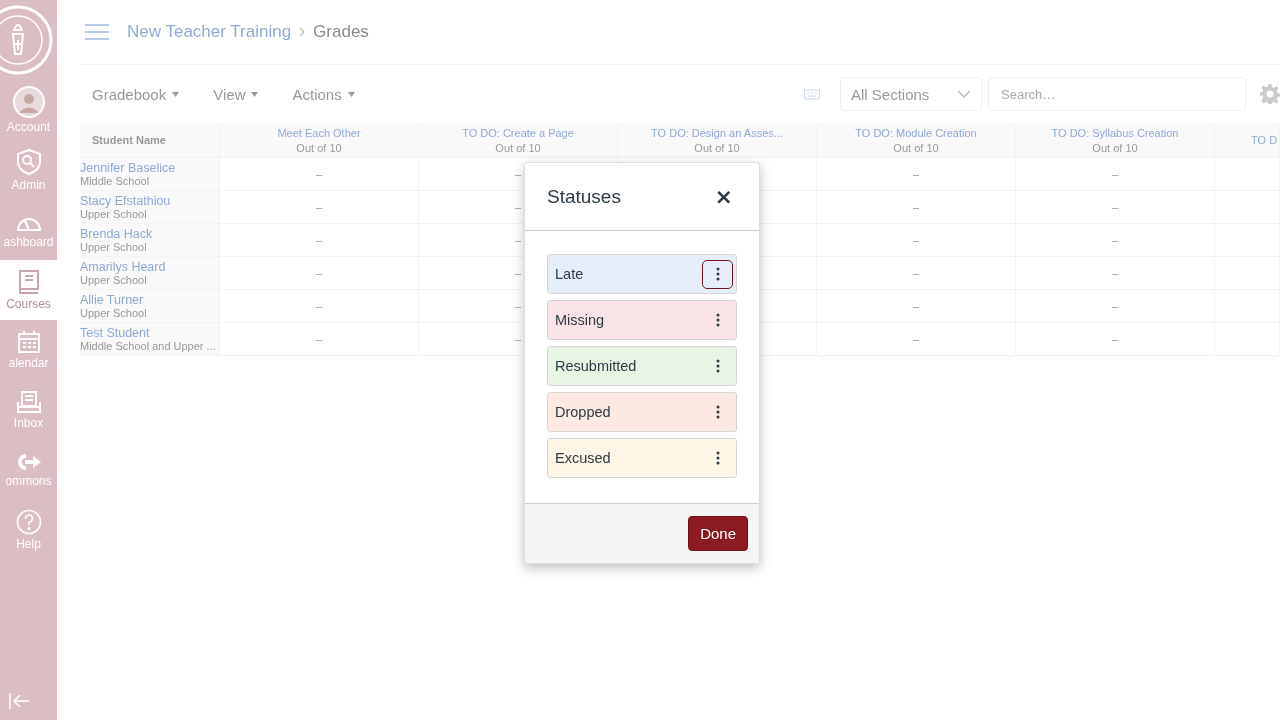 The image size is (1280, 720). I want to click on keyboard-icon, so click(812, 94).